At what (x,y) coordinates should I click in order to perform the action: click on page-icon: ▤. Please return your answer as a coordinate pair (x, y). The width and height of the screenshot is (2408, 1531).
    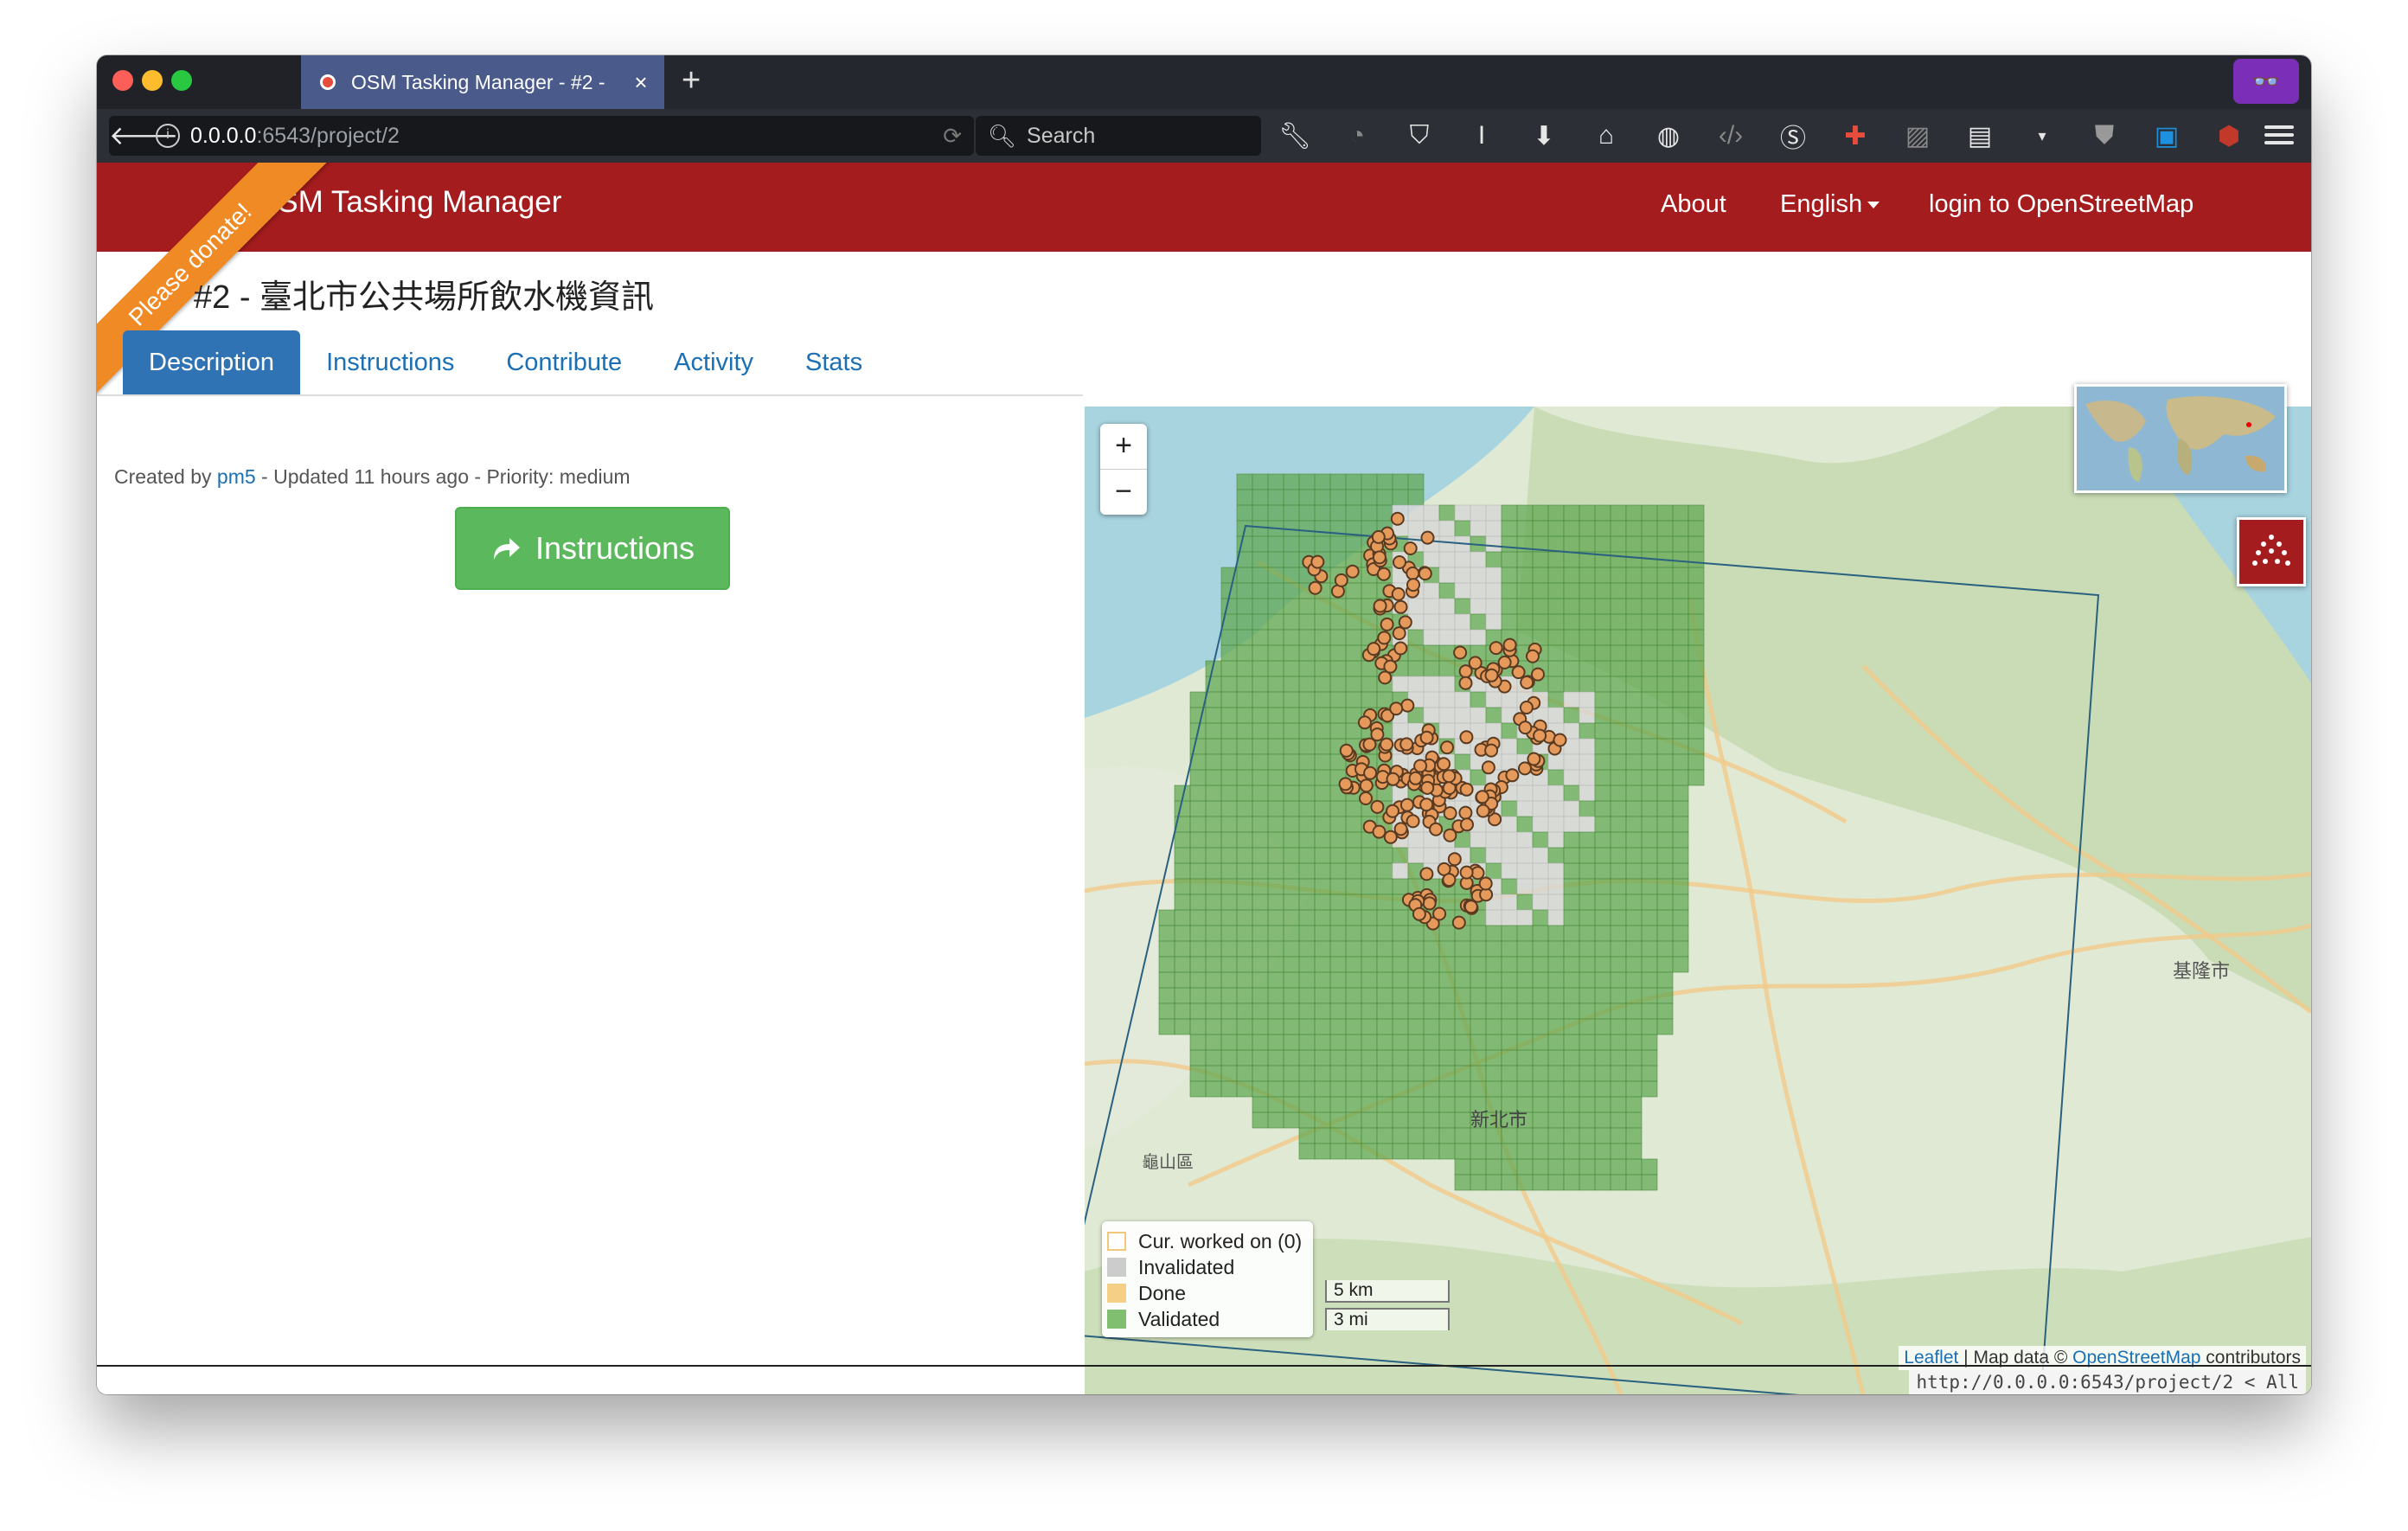
    Looking at the image, I should click on (1979, 136).